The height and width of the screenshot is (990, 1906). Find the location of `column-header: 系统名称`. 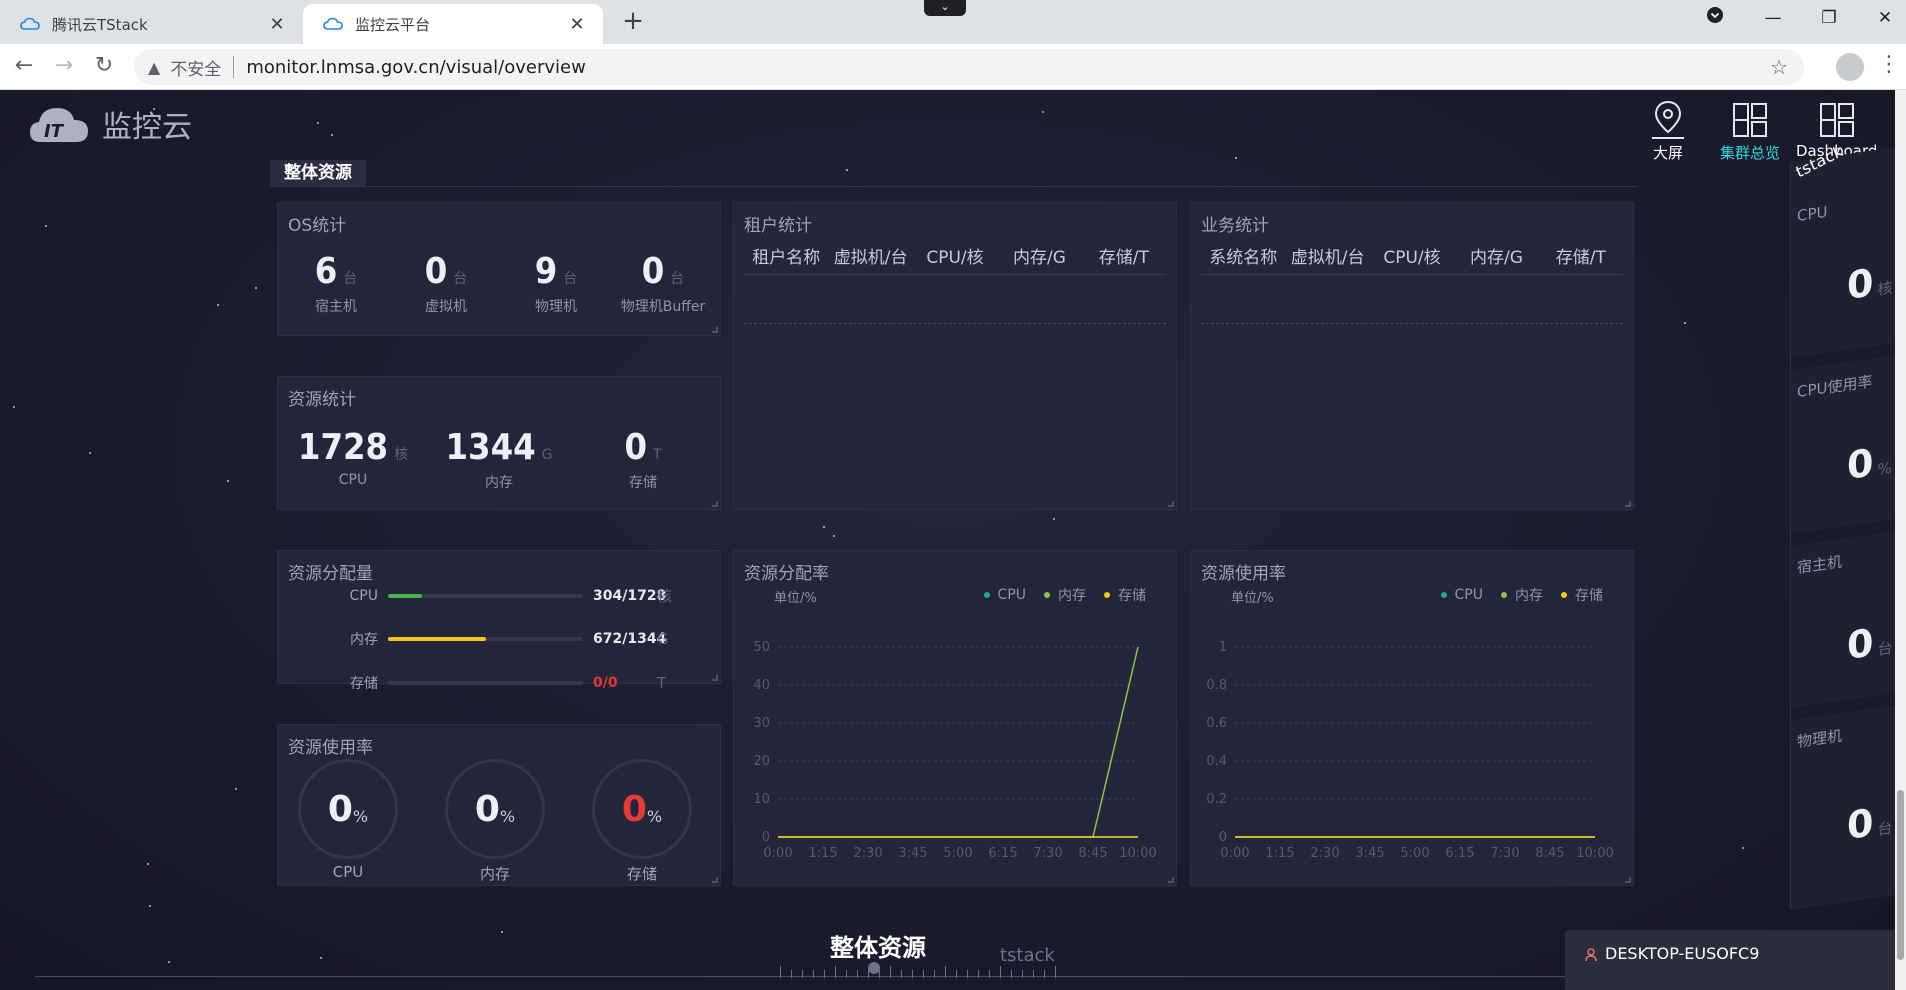

column-header: 系统名称 is located at coordinates (1243, 255).